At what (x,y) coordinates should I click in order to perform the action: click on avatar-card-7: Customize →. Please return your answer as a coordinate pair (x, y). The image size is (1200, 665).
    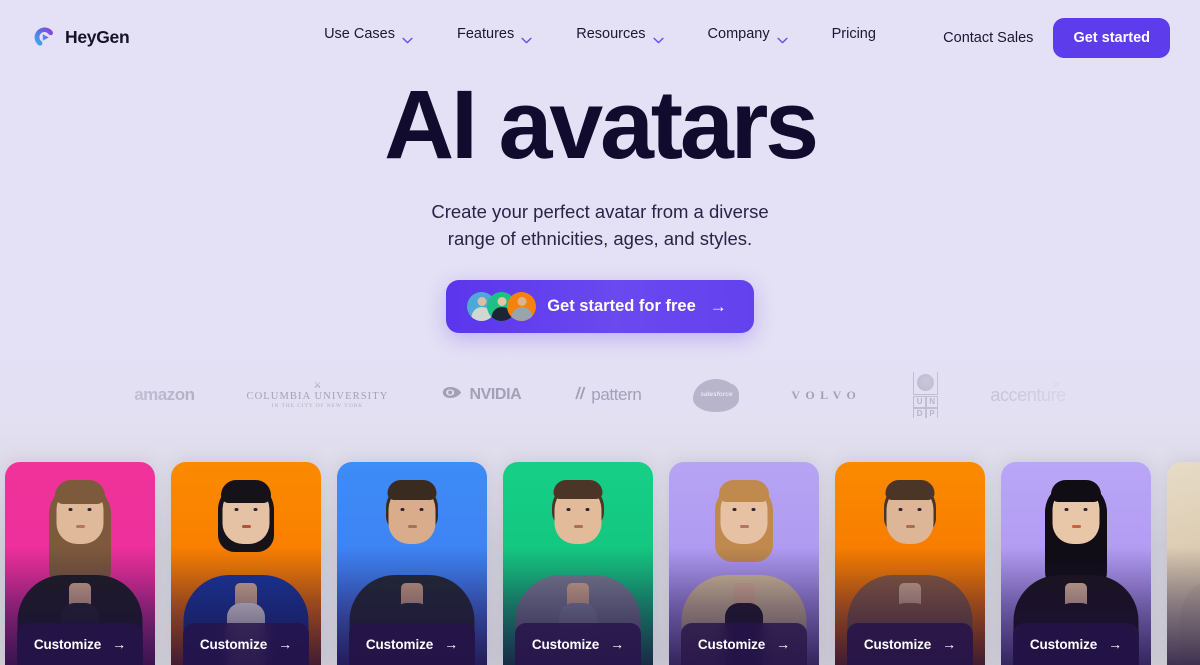
    Looking at the image, I should click on (1076, 563).